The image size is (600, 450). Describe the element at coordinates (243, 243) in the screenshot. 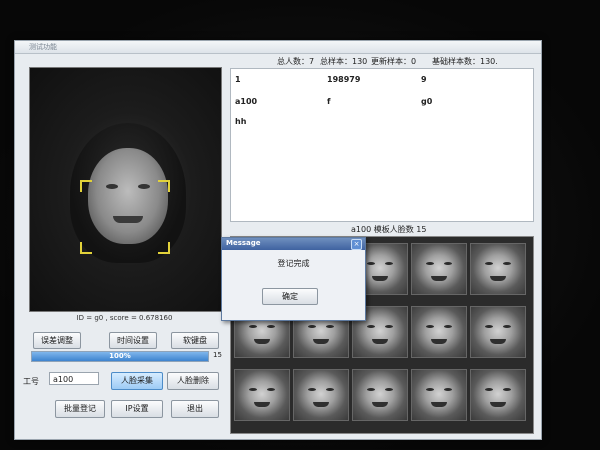

I see `dialog-title: Message` at that location.